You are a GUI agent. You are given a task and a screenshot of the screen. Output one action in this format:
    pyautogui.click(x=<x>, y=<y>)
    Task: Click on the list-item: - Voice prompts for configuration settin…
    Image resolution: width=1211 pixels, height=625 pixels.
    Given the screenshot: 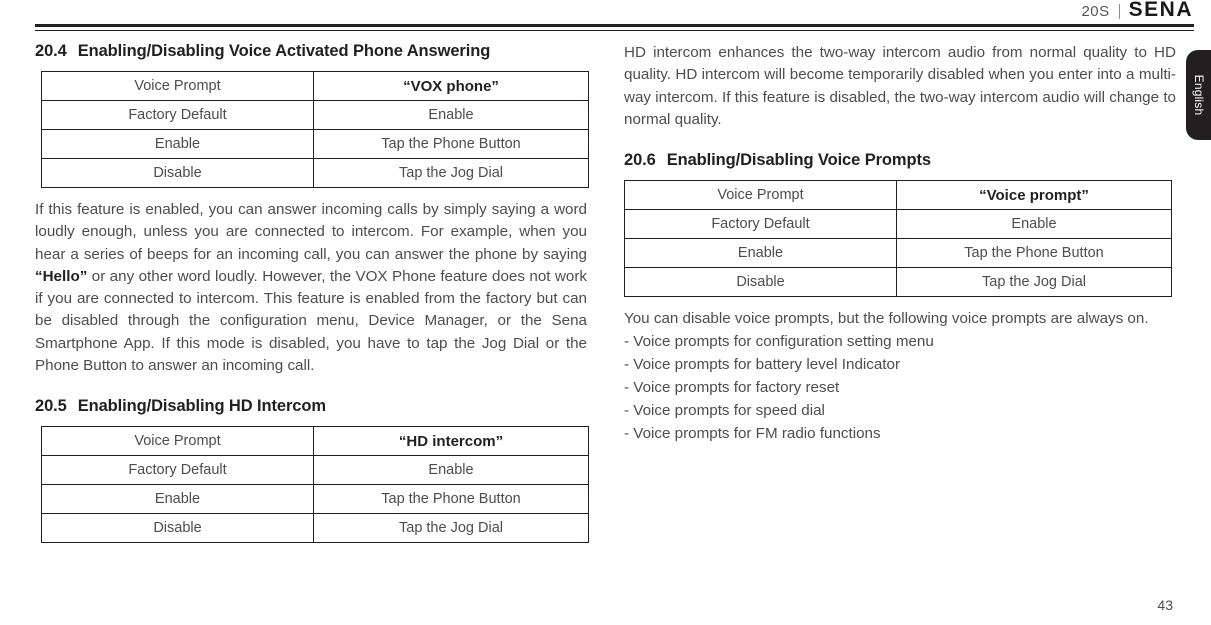 What is the action you would take?
    pyautogui.click(x=779, y=342)
    